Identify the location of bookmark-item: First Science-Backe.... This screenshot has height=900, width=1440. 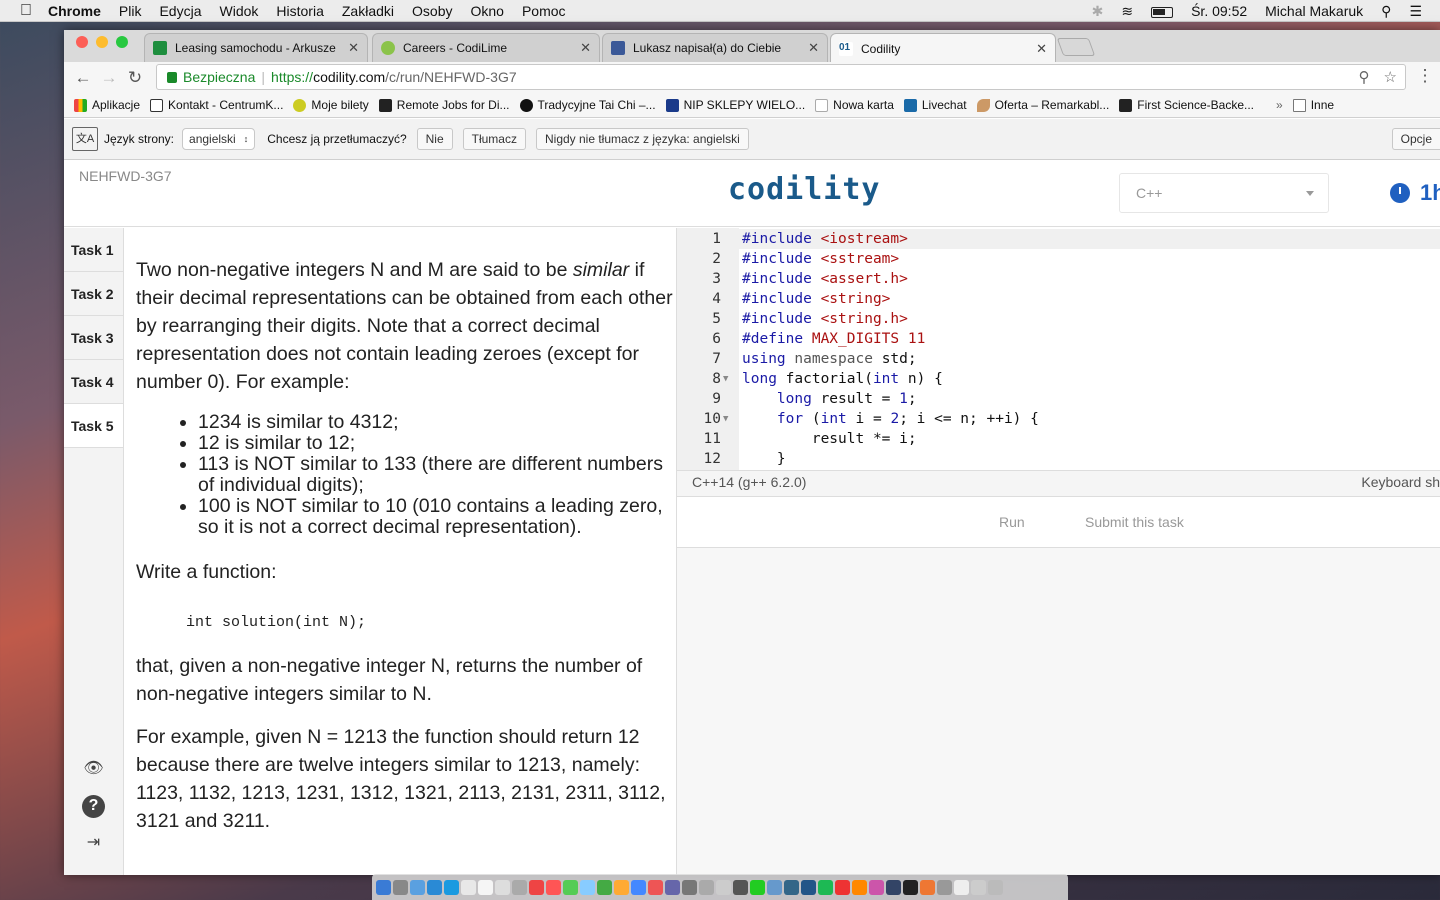
(1186, 105).